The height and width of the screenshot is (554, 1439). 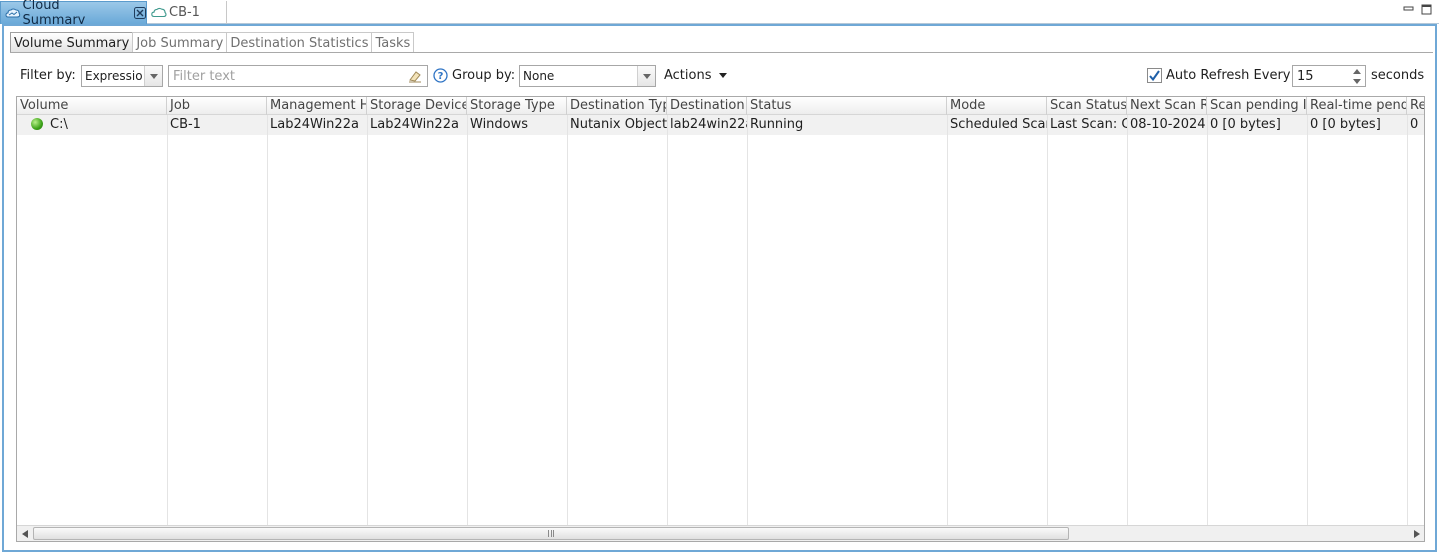 I want to click on column-header-next-scan-run: Next Scan Run, so click(x=1167, y=106).